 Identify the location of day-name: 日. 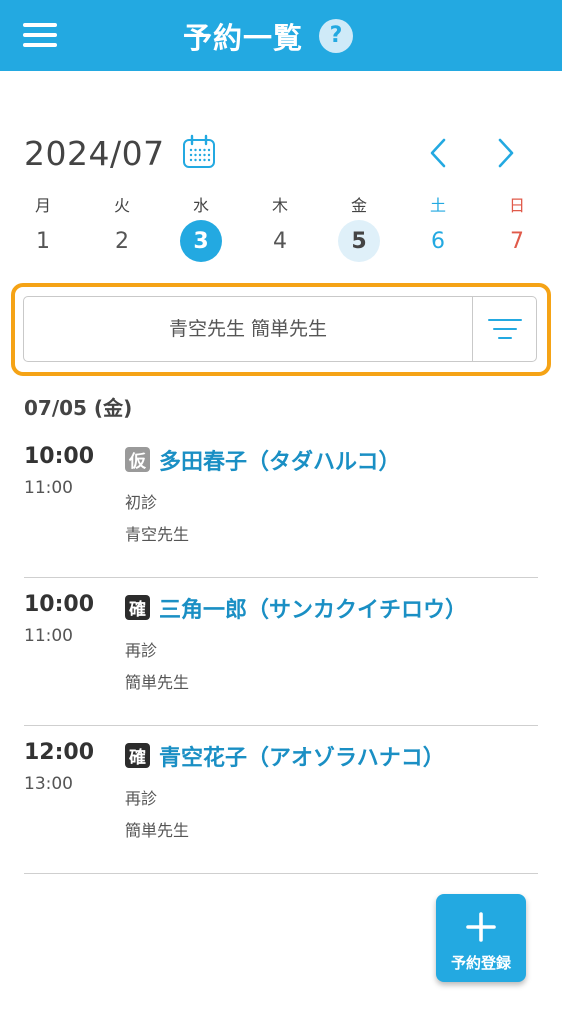
(516, 205).